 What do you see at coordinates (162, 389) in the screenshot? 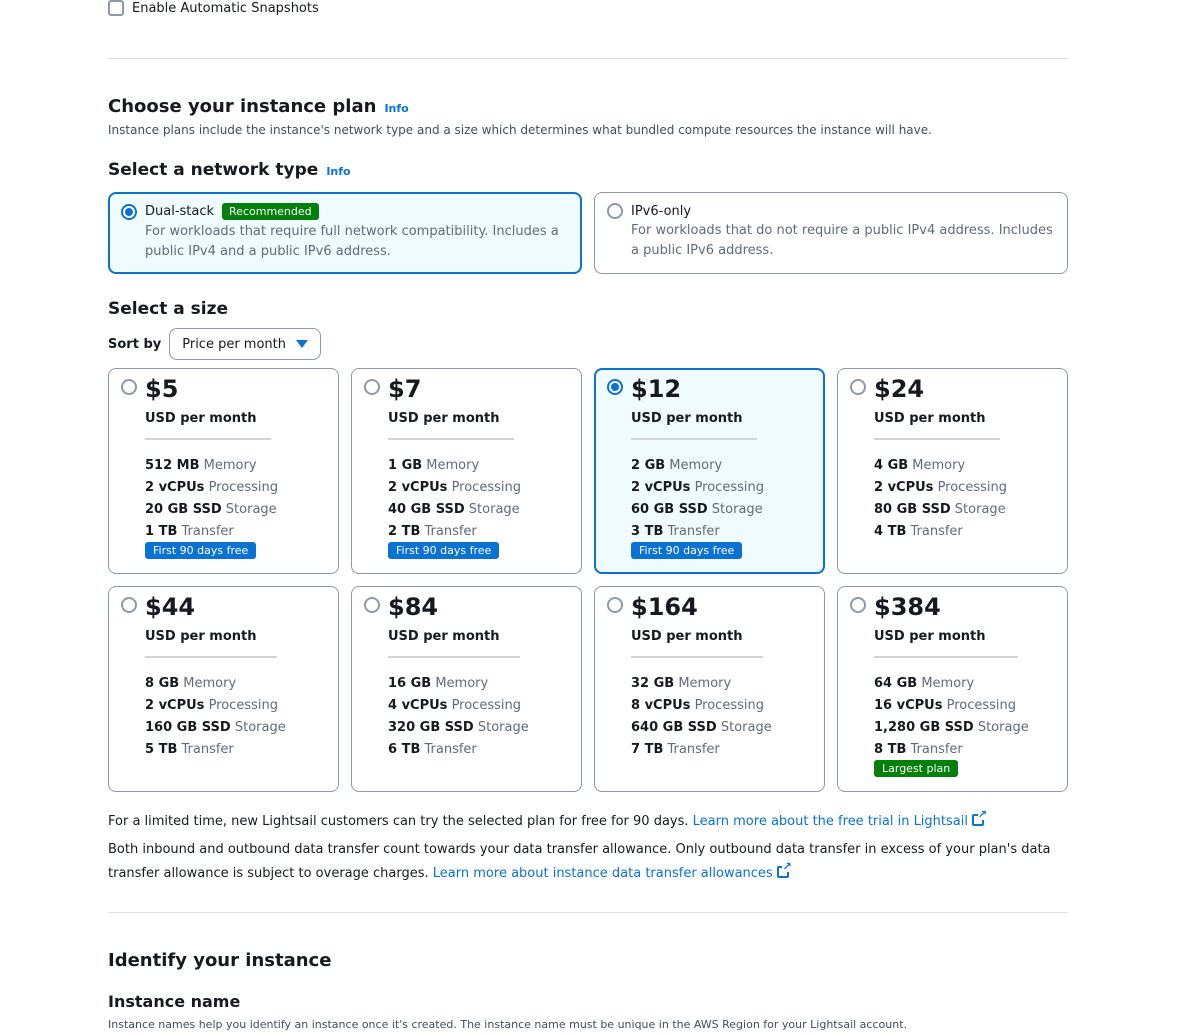
I see `plan-price: $5` at bounding box center [162, 389].